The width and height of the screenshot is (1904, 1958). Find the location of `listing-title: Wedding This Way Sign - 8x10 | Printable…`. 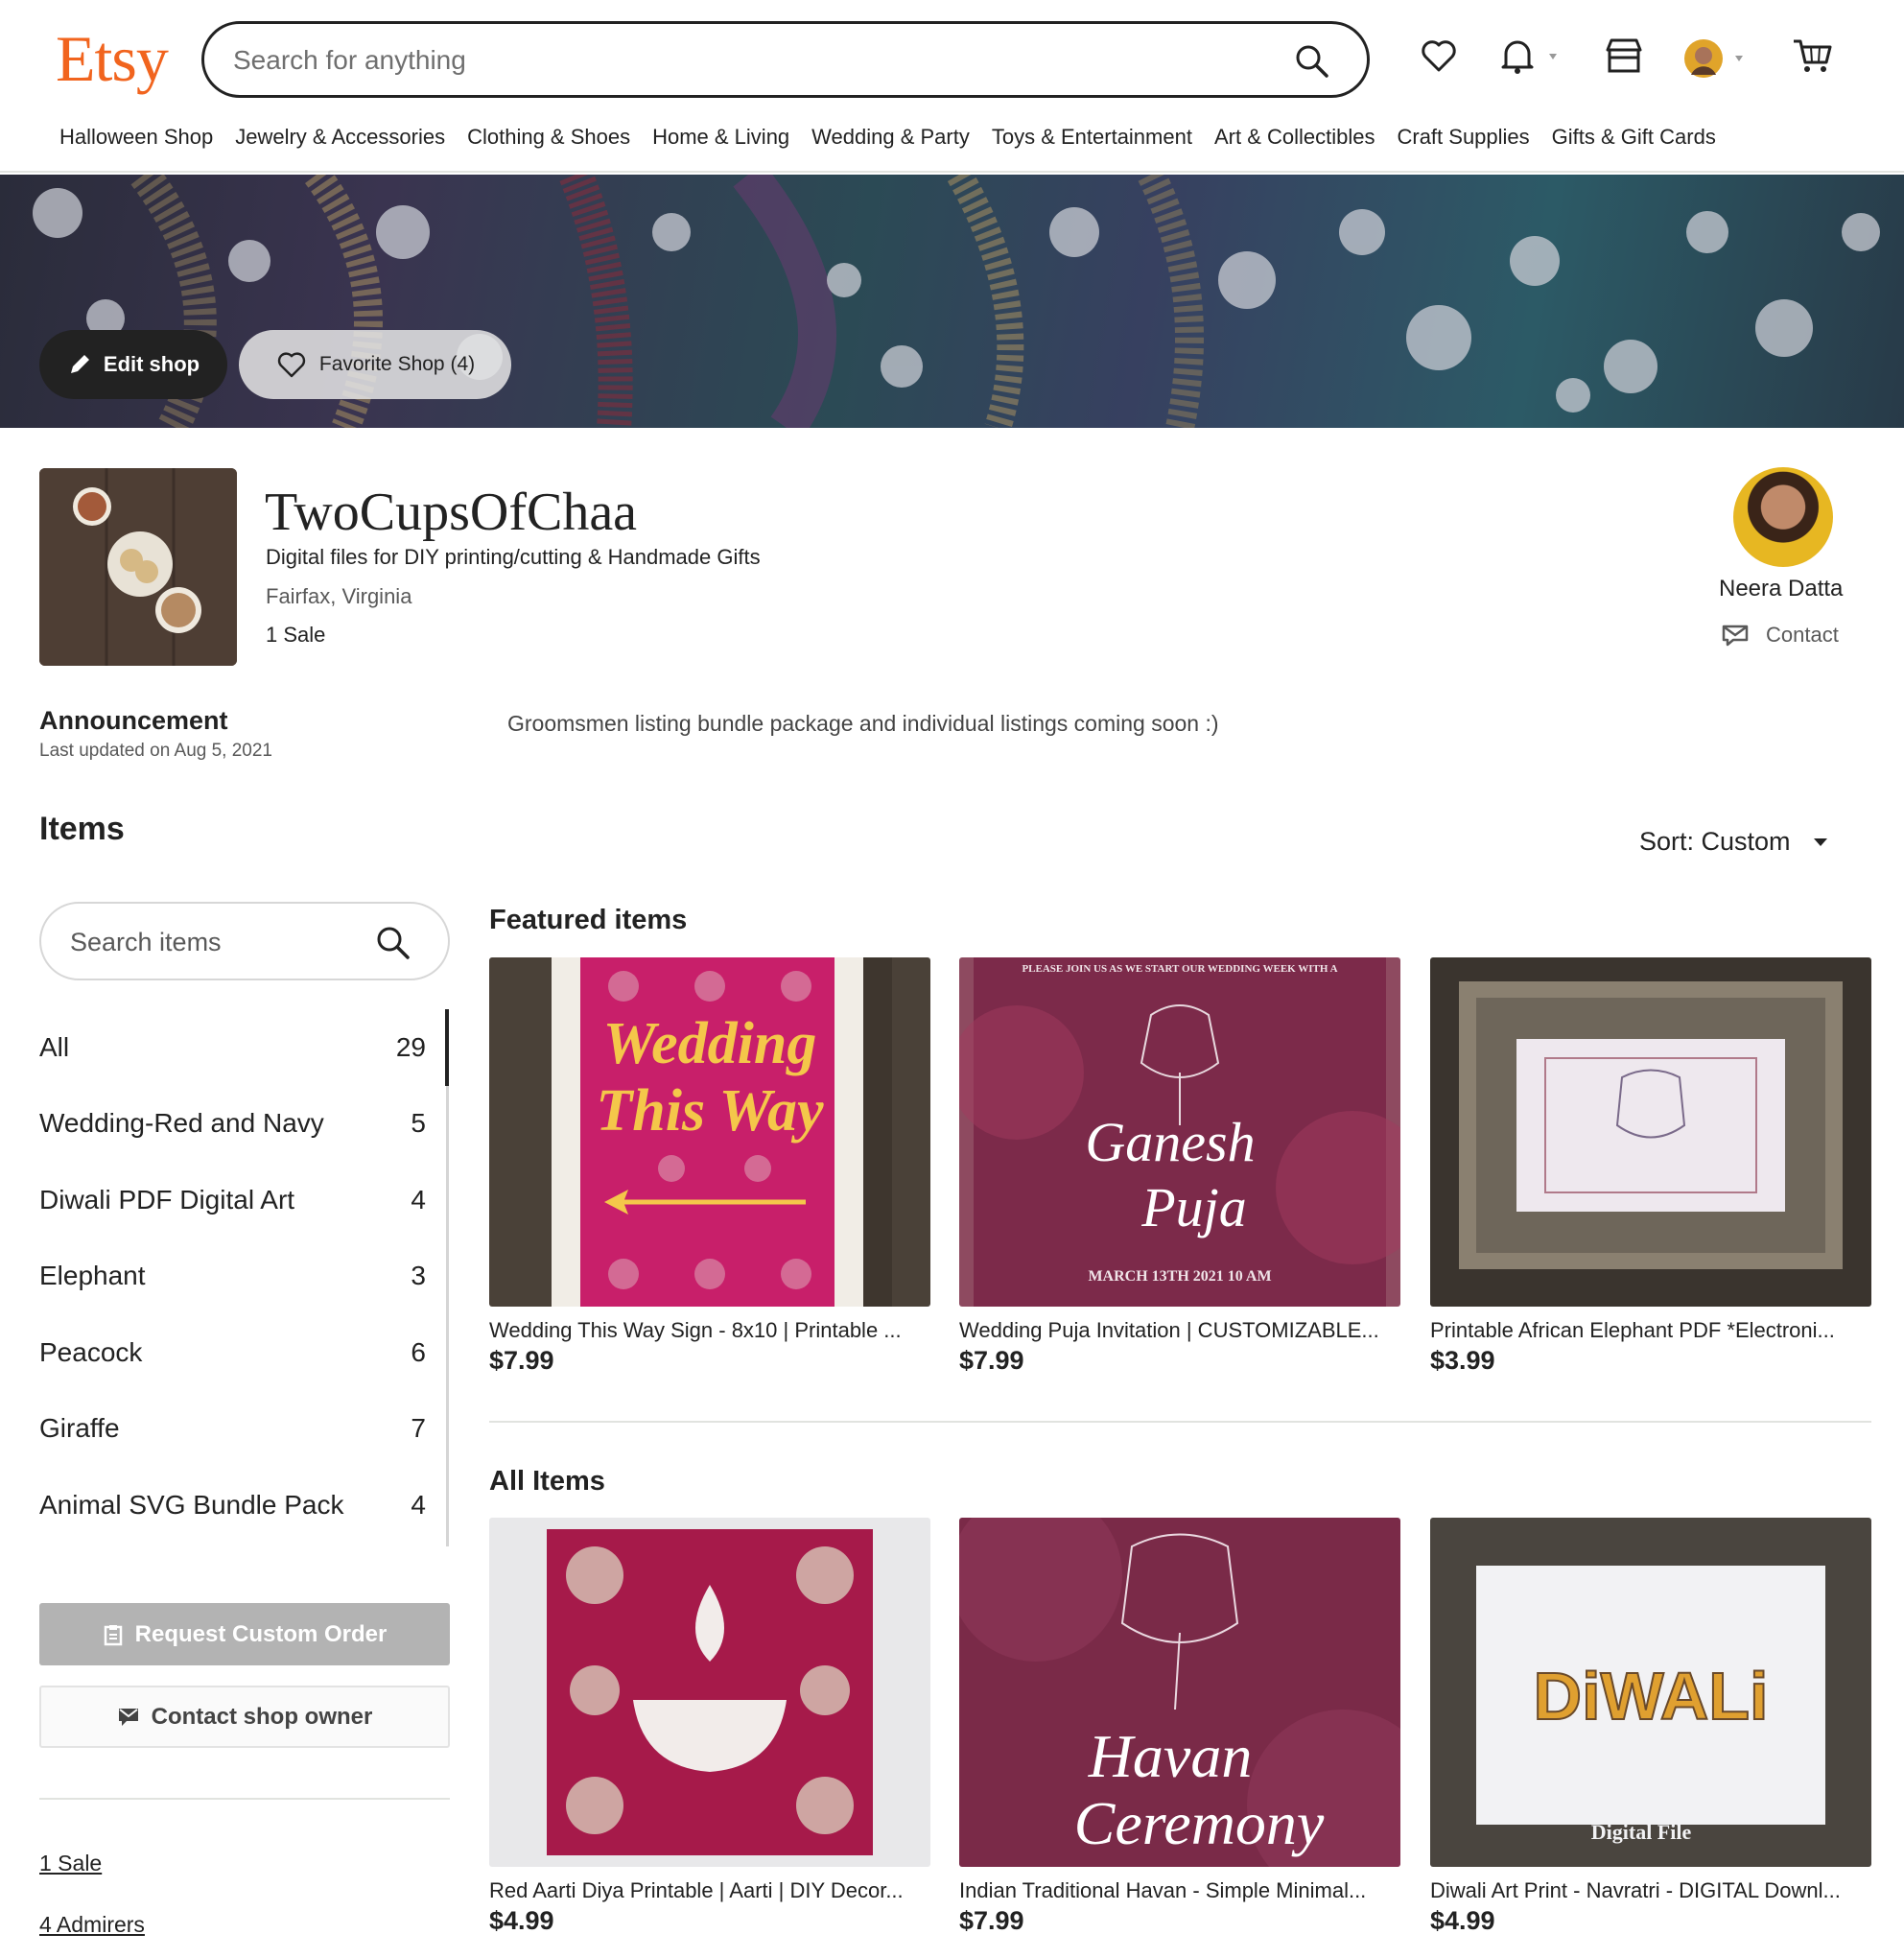

listing-title: Wedding This Way Sign - 8x10 | Printable… is located at coordinates (709, 1330).